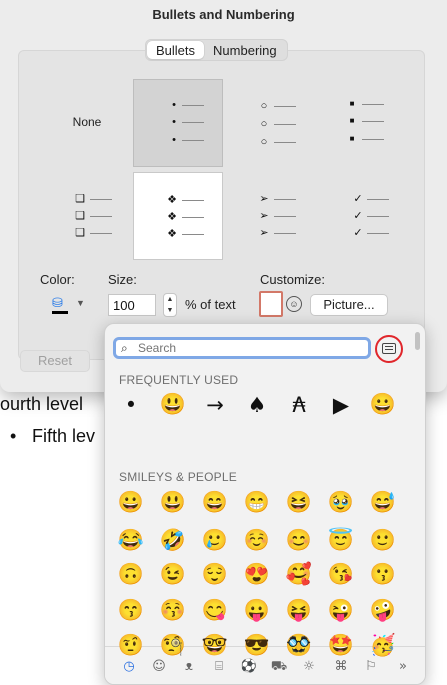 This screenshot has height=685, width=447. I want to click on dialog-title: Bullets and Numbering, so click(223, 14).